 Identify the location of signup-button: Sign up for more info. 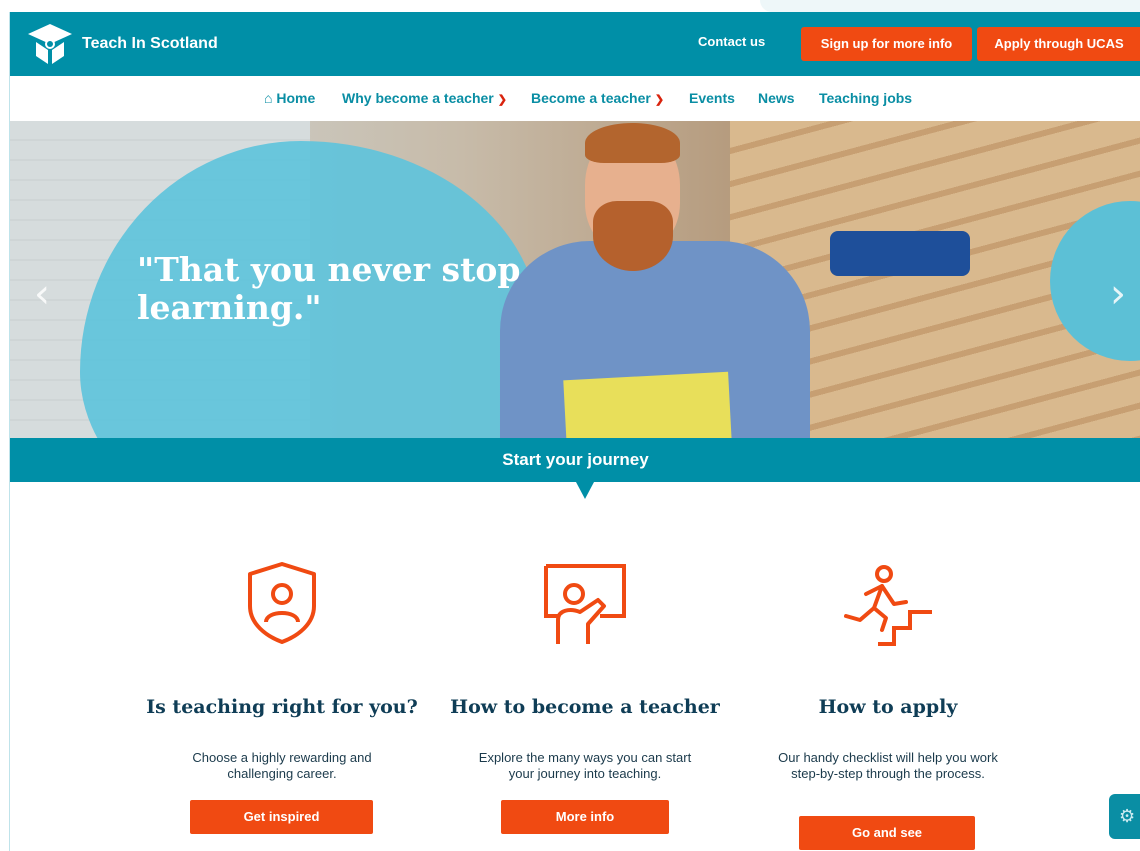
(886, 44).